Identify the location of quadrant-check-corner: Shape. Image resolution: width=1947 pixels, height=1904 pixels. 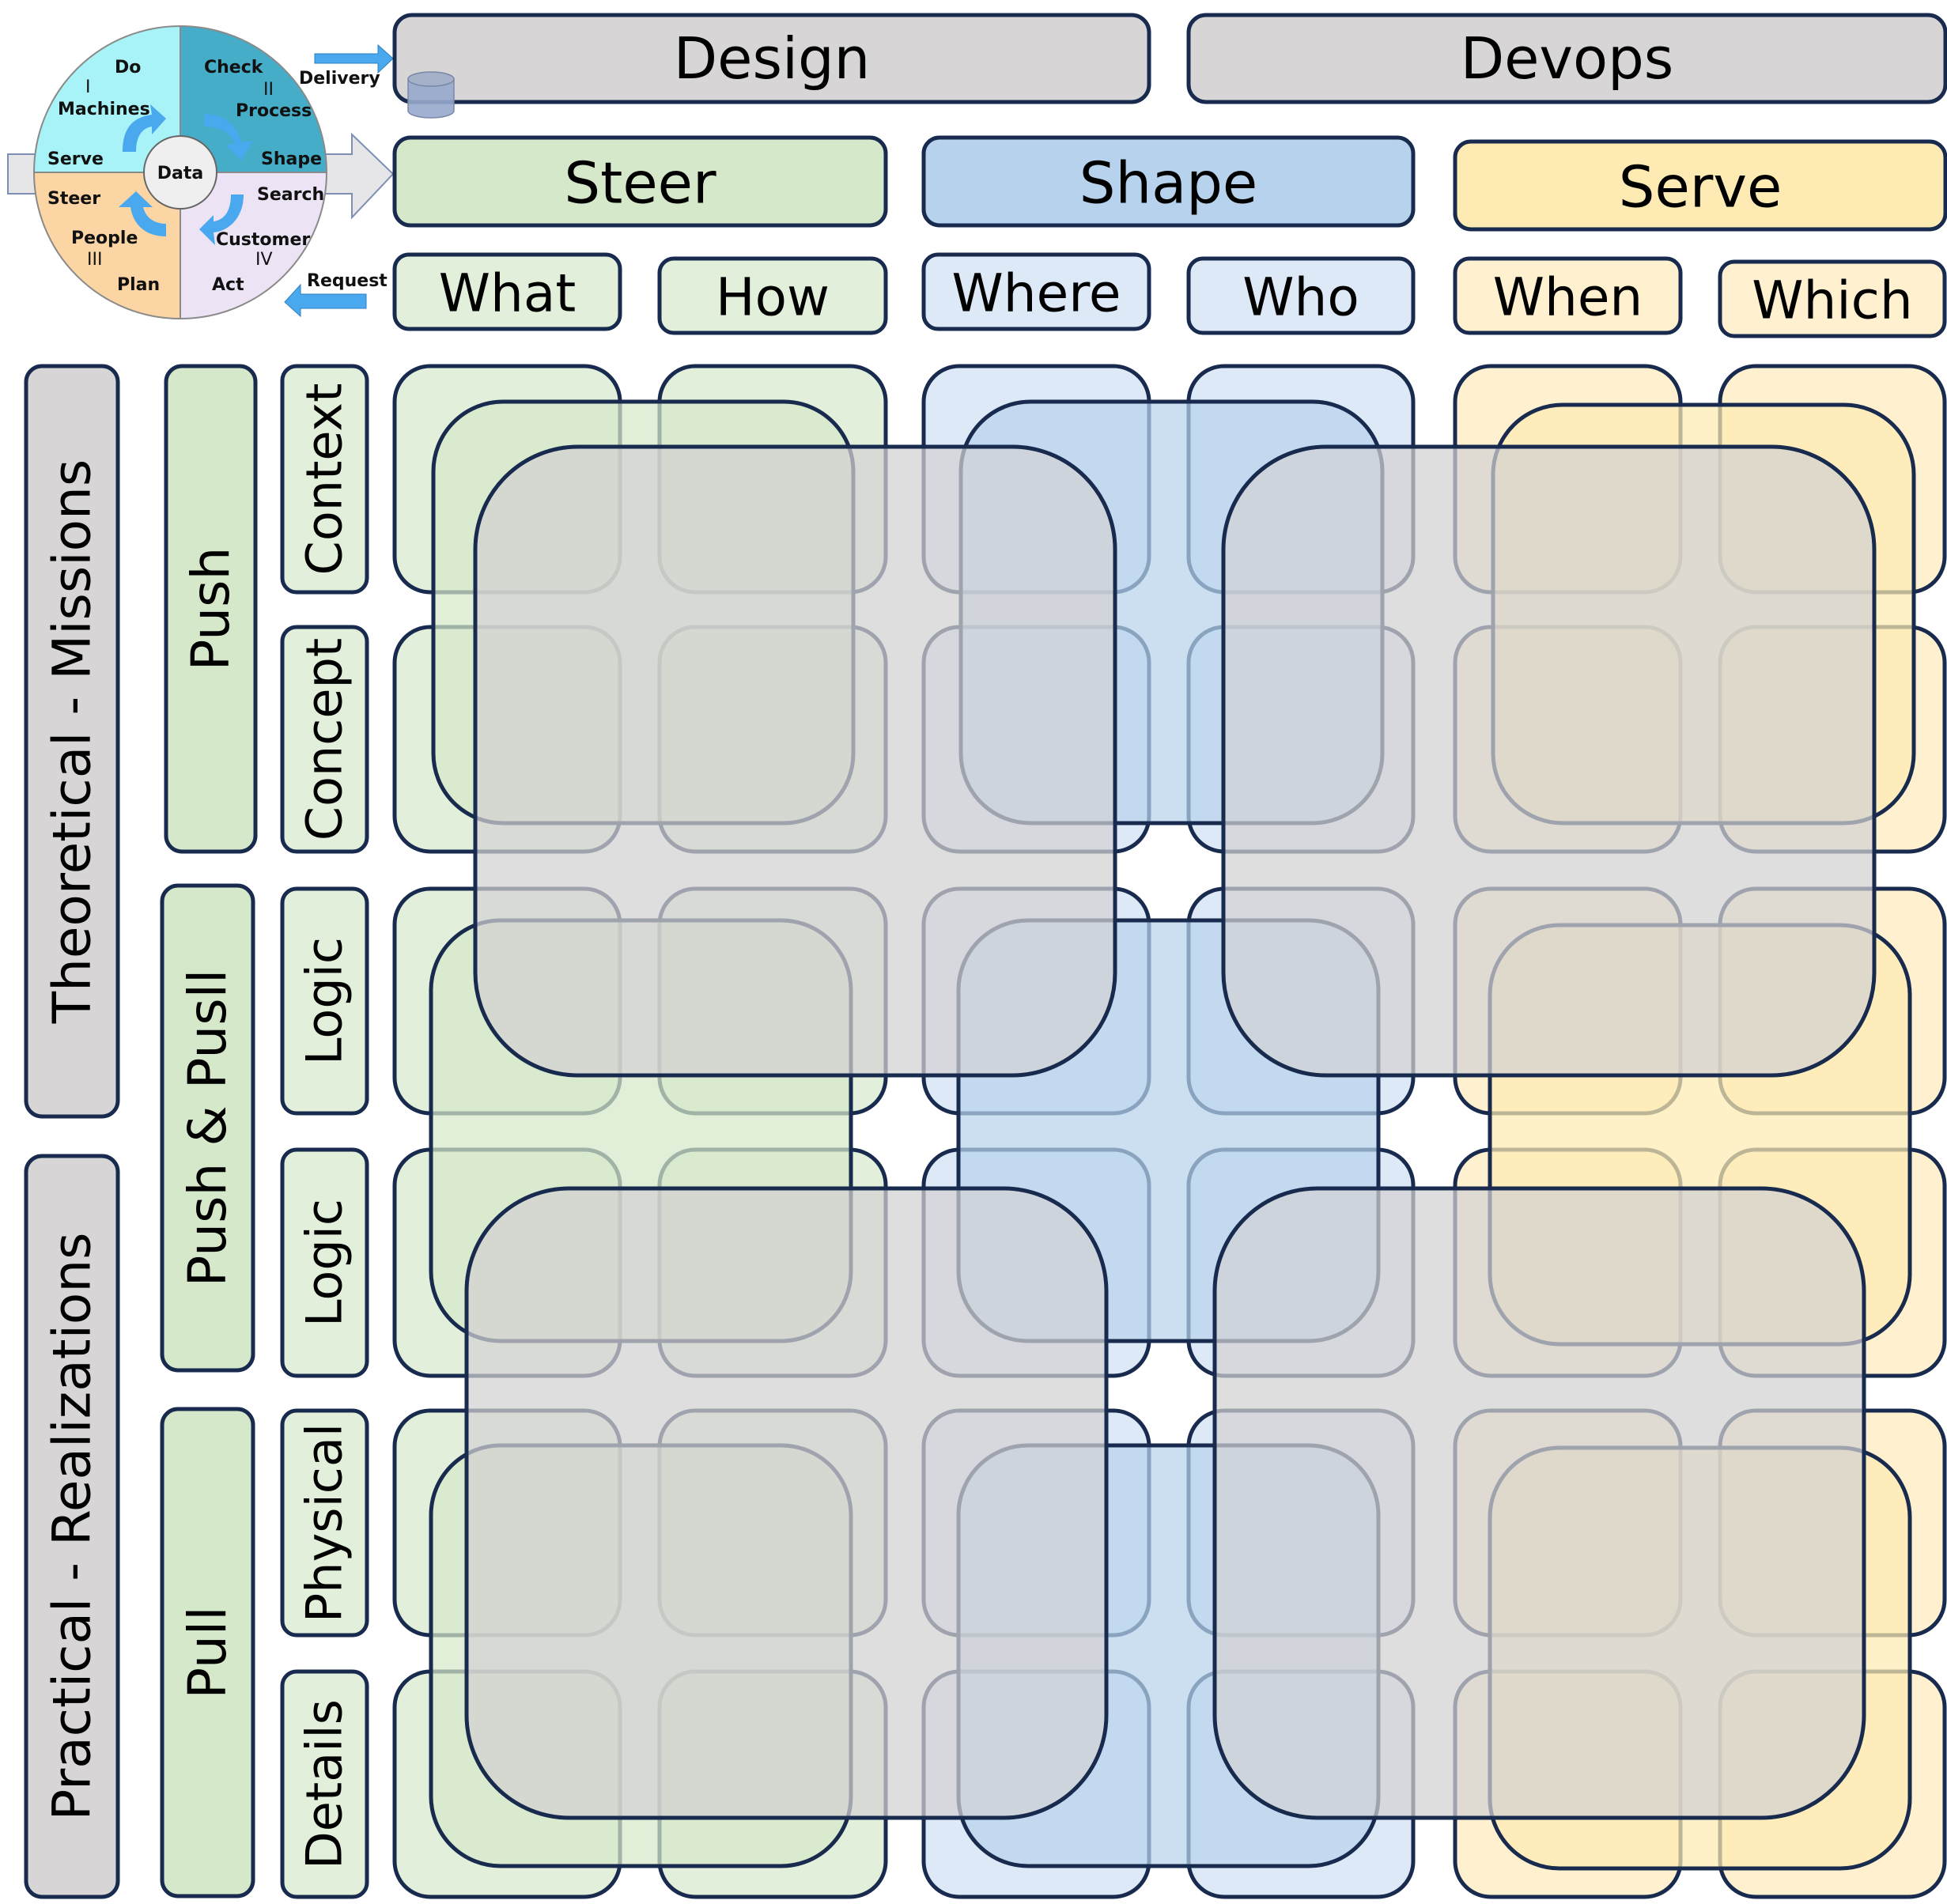
(291, 159).